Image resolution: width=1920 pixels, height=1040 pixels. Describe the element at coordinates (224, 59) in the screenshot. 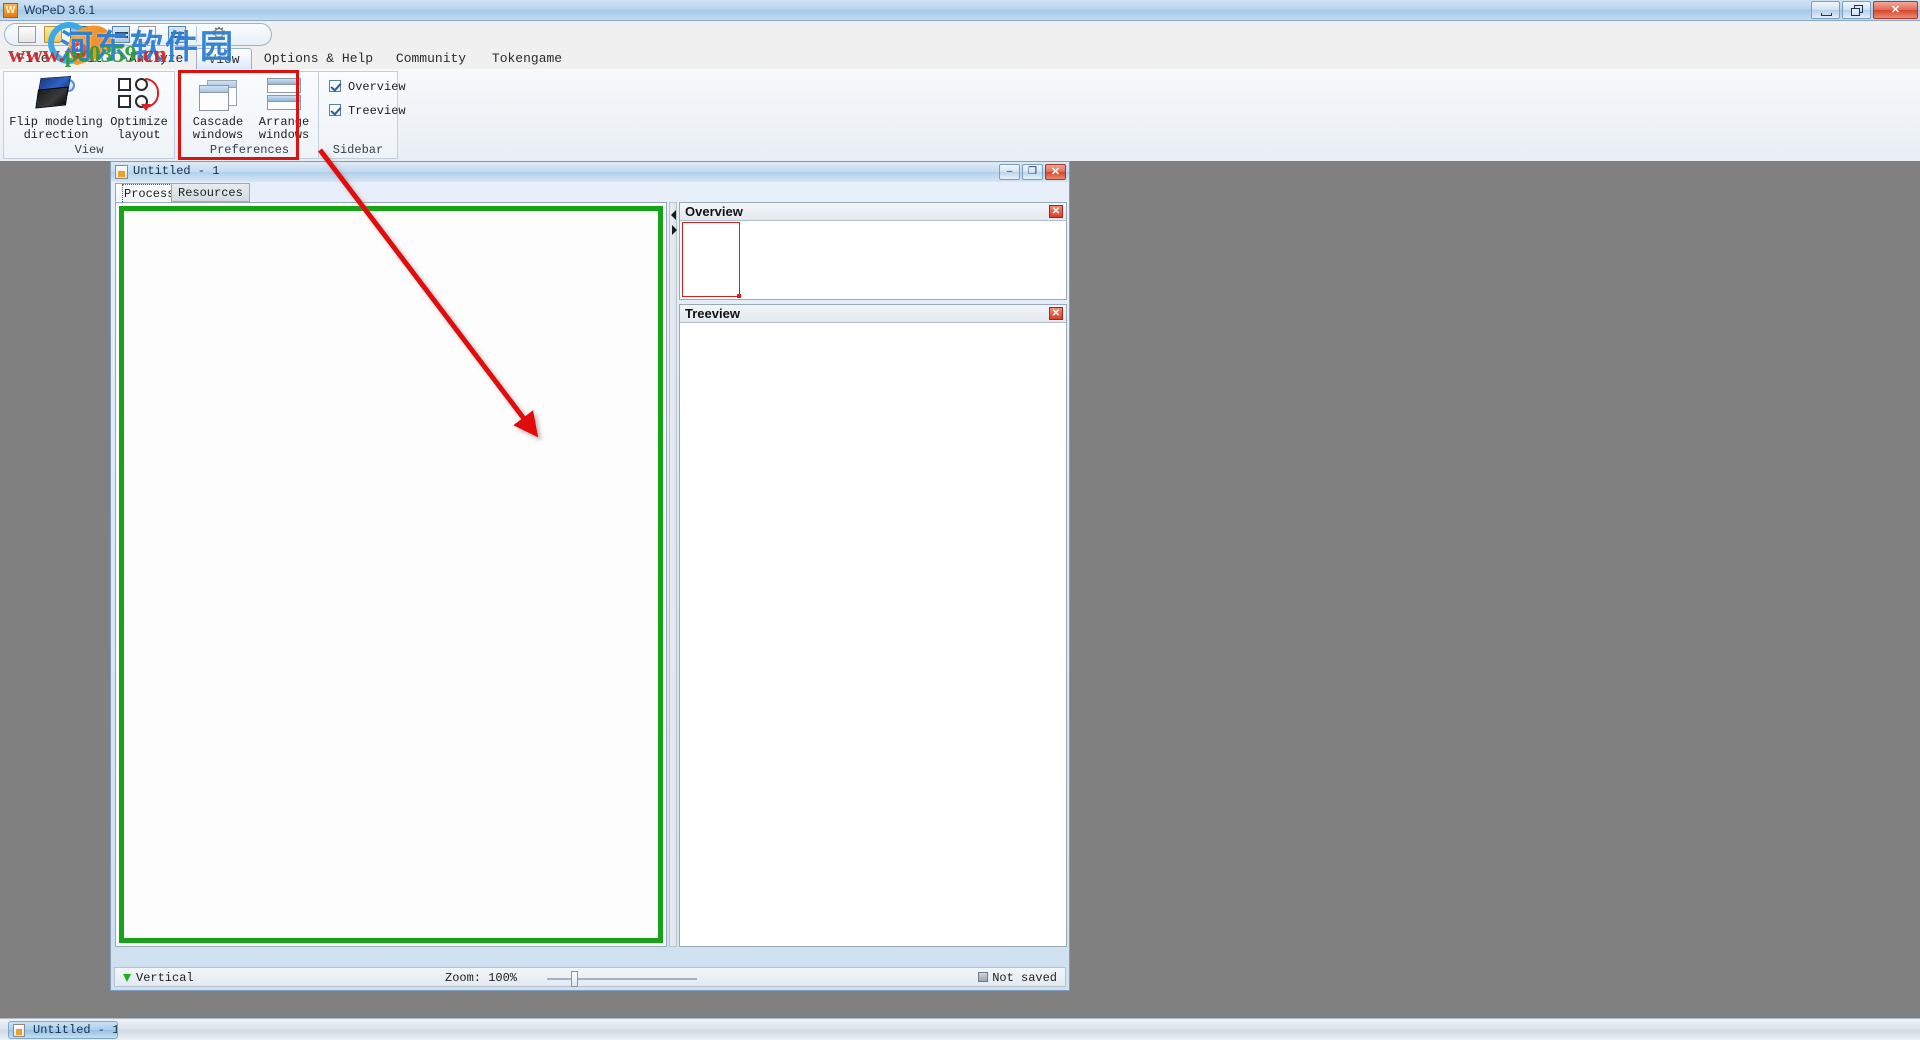

I see `tab-view: View` at that location.